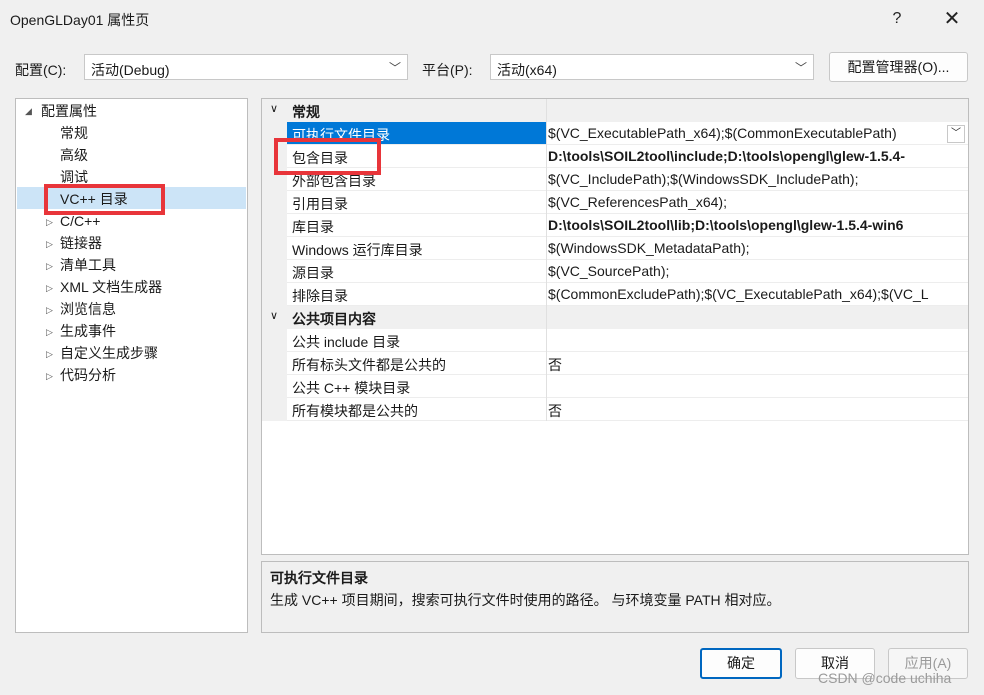 The image size is (984, 695). What do you see at coordinates (615, 317) in the screenshot?
I see `category-public-project-content: ∨ 公共项目内容` at bounding box center [615, 317].